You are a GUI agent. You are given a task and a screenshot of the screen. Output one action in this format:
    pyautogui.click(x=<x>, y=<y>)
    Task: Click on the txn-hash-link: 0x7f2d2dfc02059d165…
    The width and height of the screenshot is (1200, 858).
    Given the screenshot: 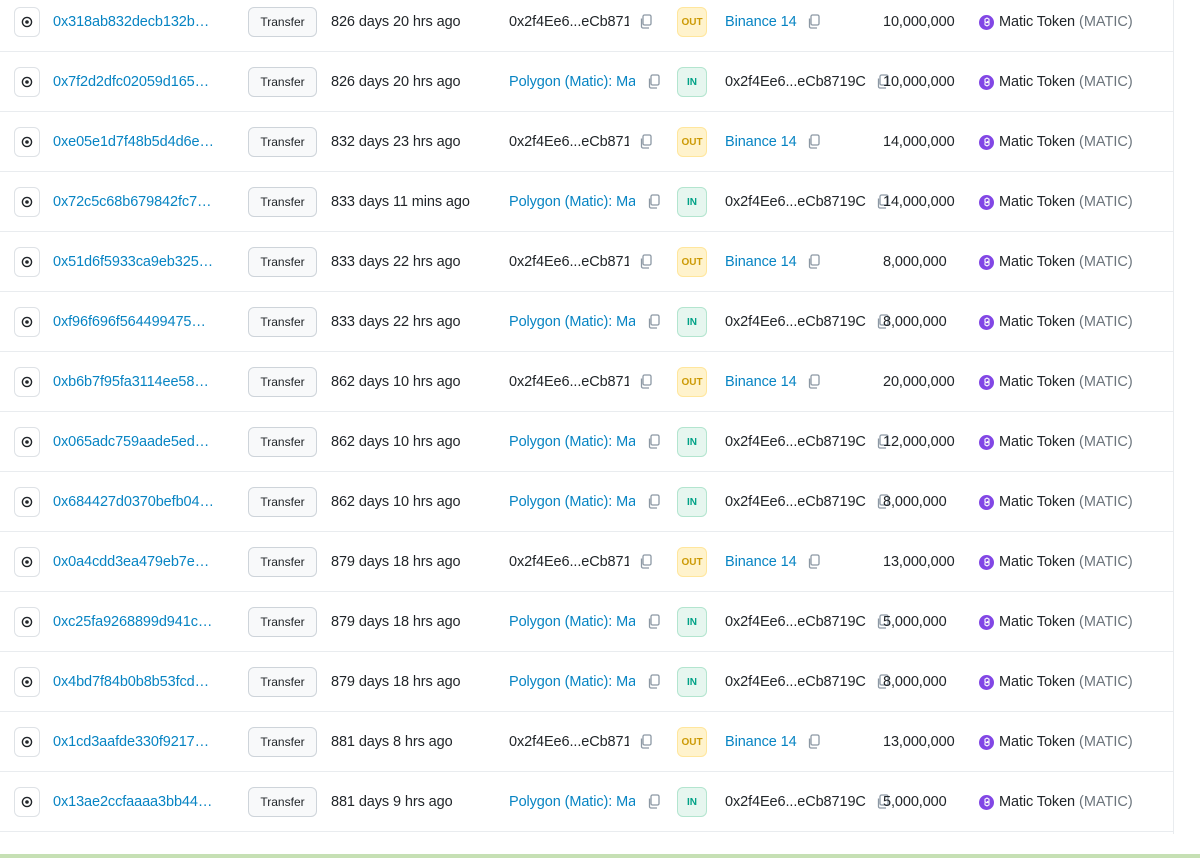 What is the action you would take?
    pyautogui.click(x=131, y=82)
    